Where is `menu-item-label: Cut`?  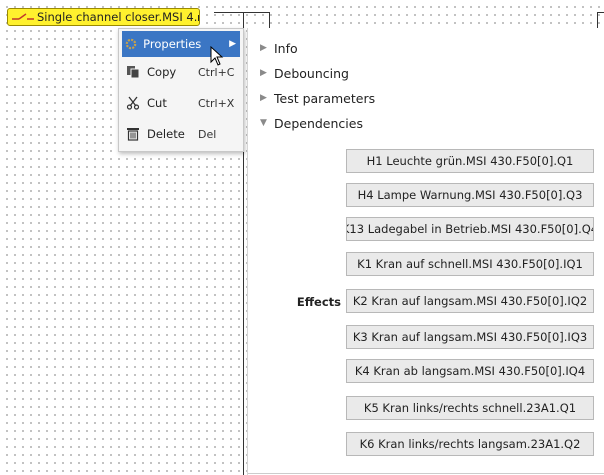
menu-item-label: Cut is located at coordinates (157, 103).